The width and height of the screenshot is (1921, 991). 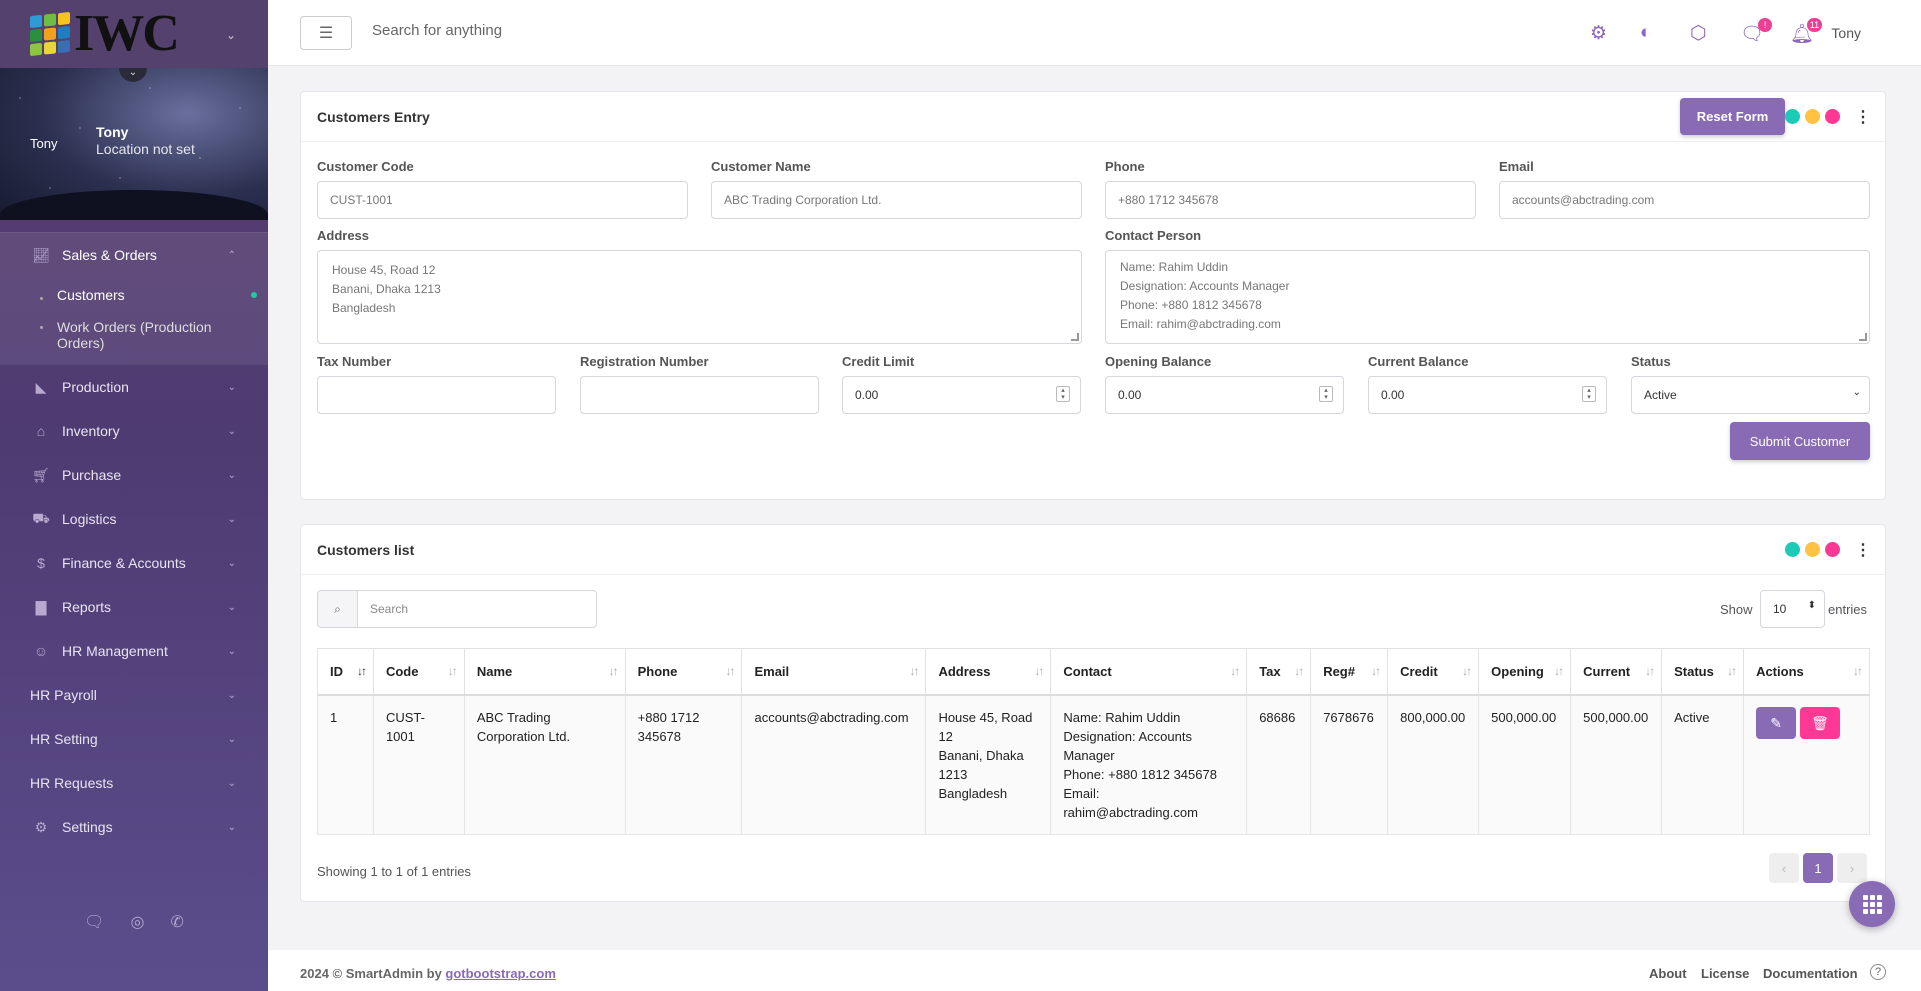 I want to click on col-current: Current ↓↑, so click(x=1616, y=672).